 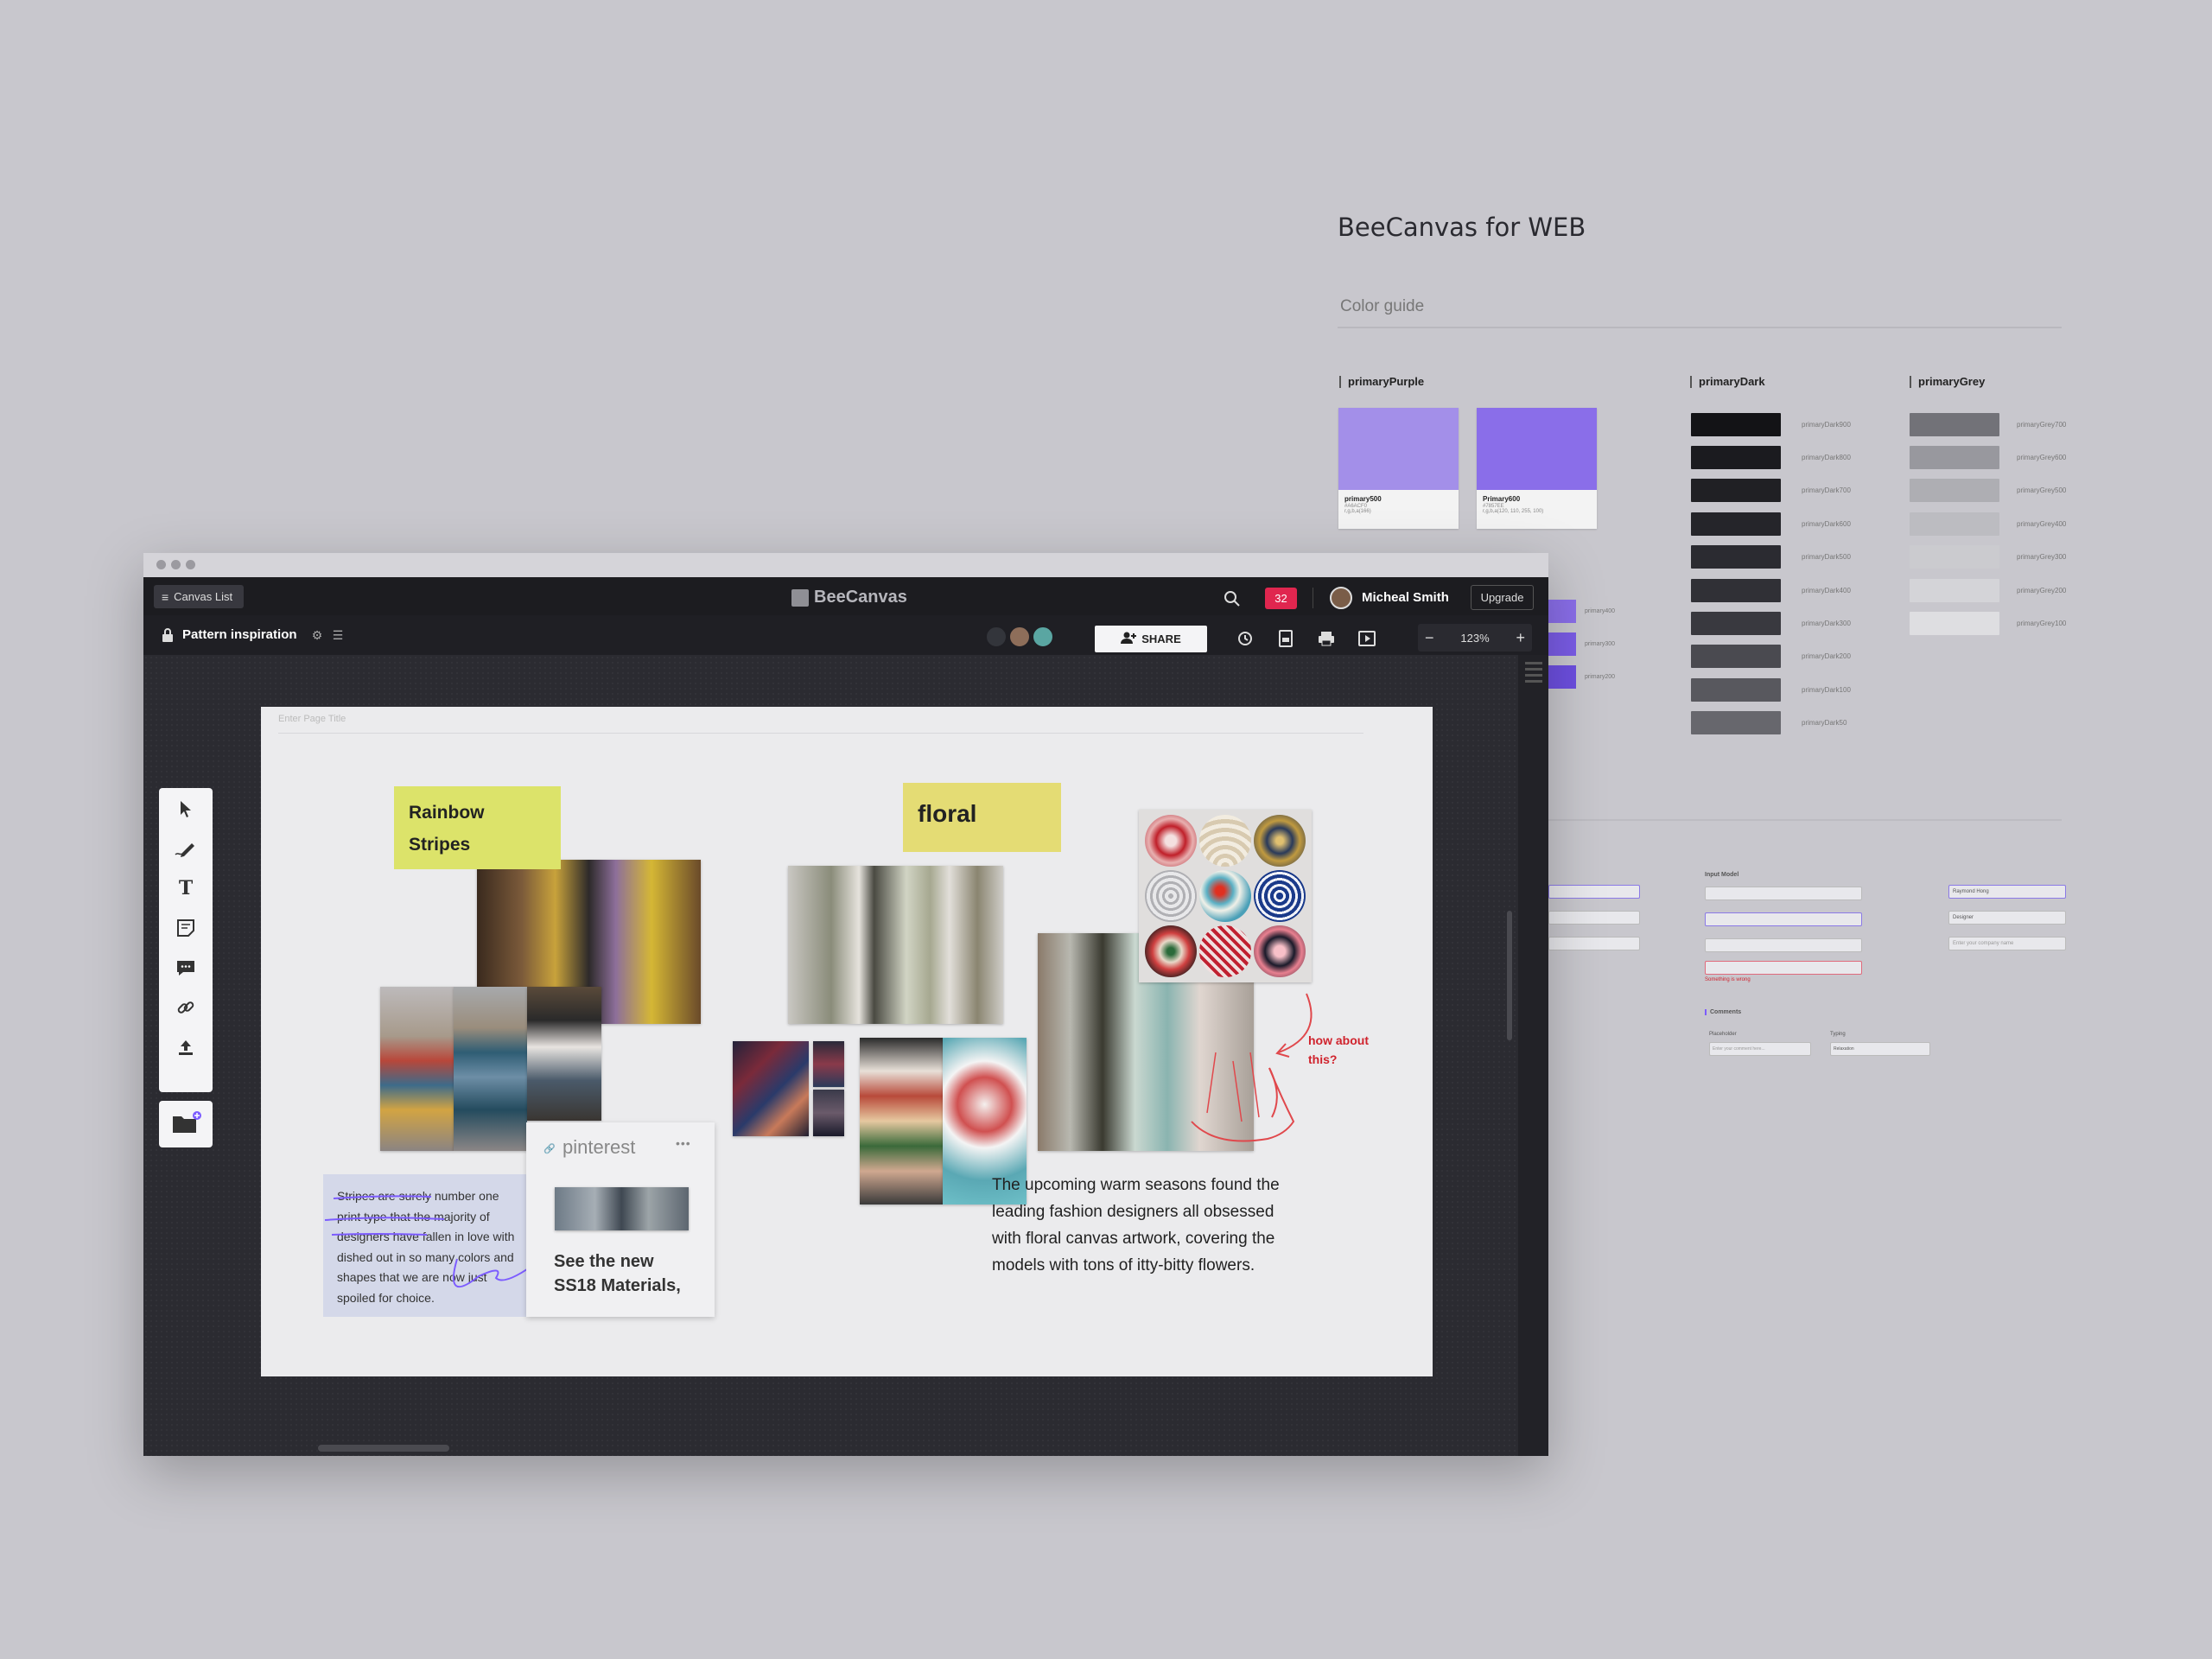 What do you see at coordinates (1245, 638) in the screenshot?
I see `history-icon` at bounding box center [1245, 638].